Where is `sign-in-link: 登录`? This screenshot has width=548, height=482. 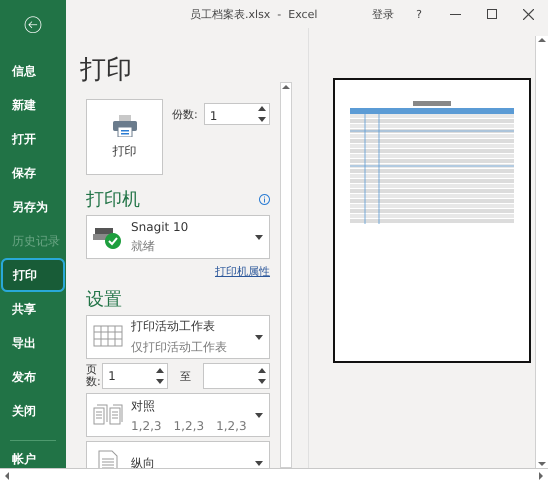 sign-in-link: 登录 is located at coordinates (383, 14).